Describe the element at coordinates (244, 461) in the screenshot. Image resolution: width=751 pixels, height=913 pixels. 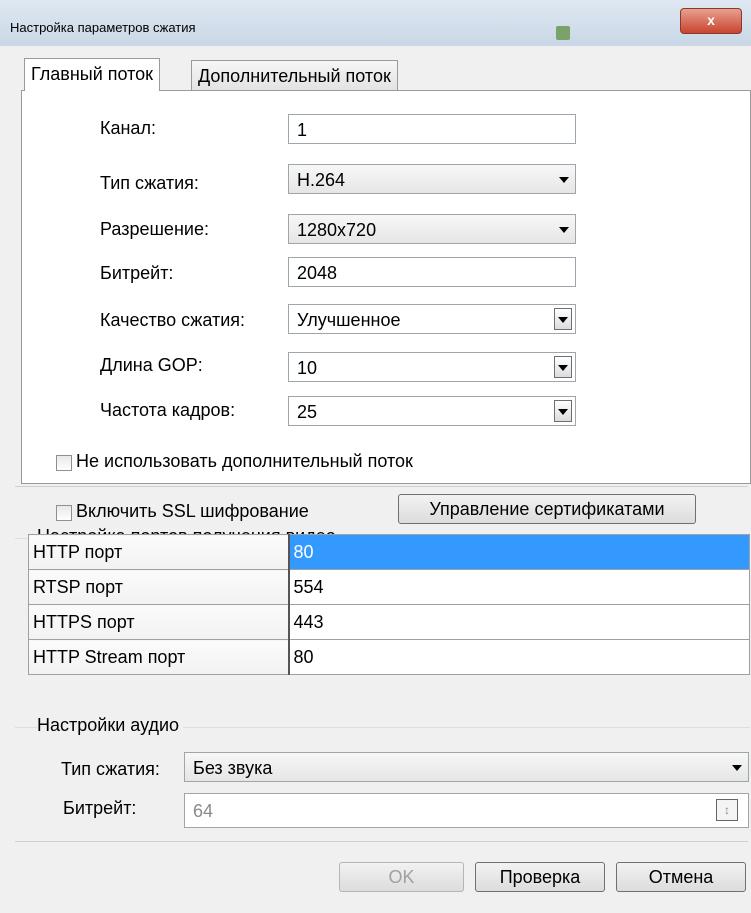
I see `no-sub-stream-label: Не использовать дополнительный поток` at that location.